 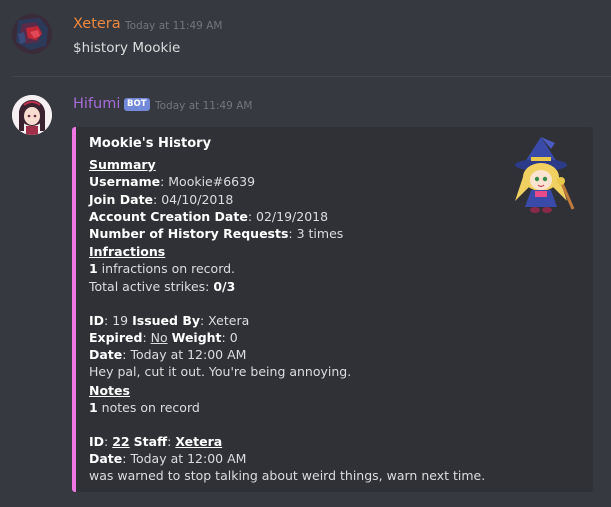 I want to click on summary-heading: Summary, so click(x=122, y=165).